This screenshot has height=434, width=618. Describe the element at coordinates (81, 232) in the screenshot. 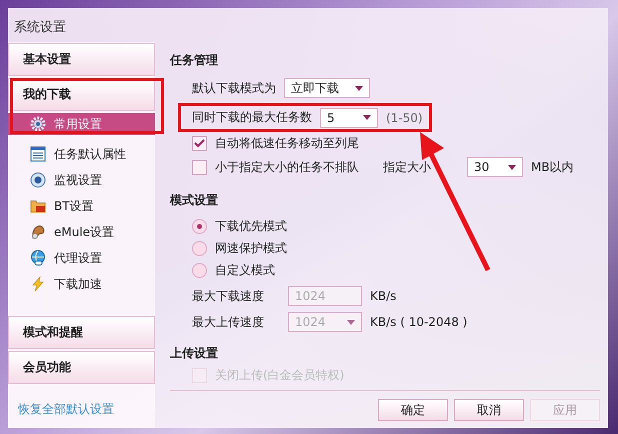

I see `sidebar-item: eMule设置` at that location.